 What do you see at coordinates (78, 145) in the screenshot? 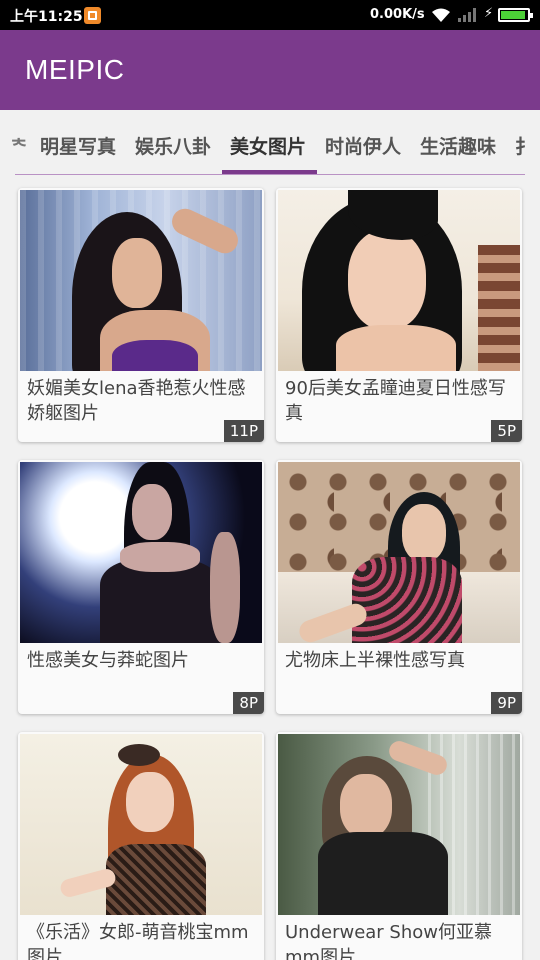
I see `tab-celebrity: 明星写真` at bounding box center [78, 145].